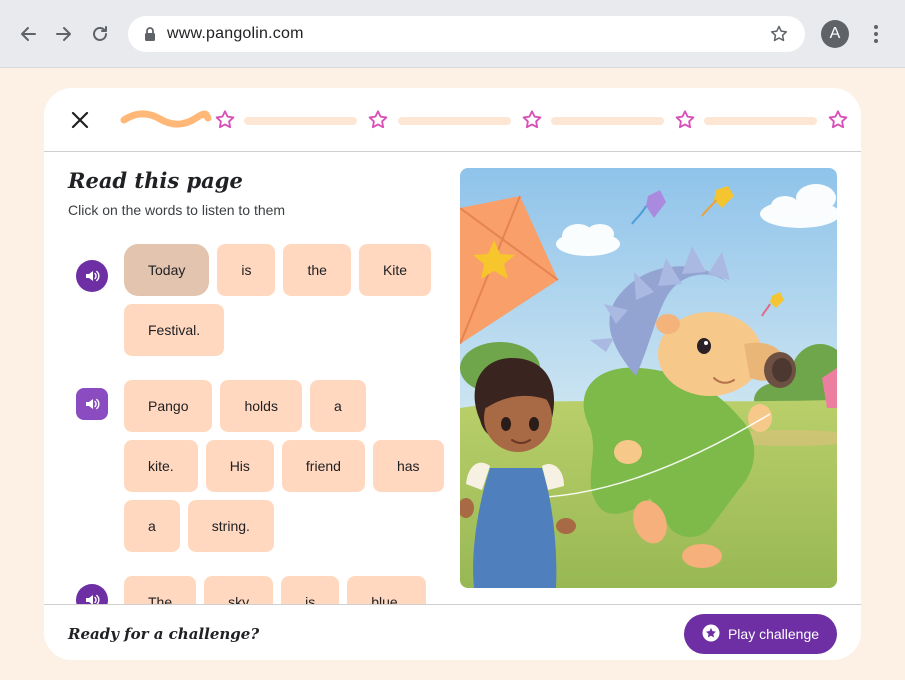 This screenshot has height=680, width=905. I want to click on play-challenge-label: Play challenge, so click(773, 634).